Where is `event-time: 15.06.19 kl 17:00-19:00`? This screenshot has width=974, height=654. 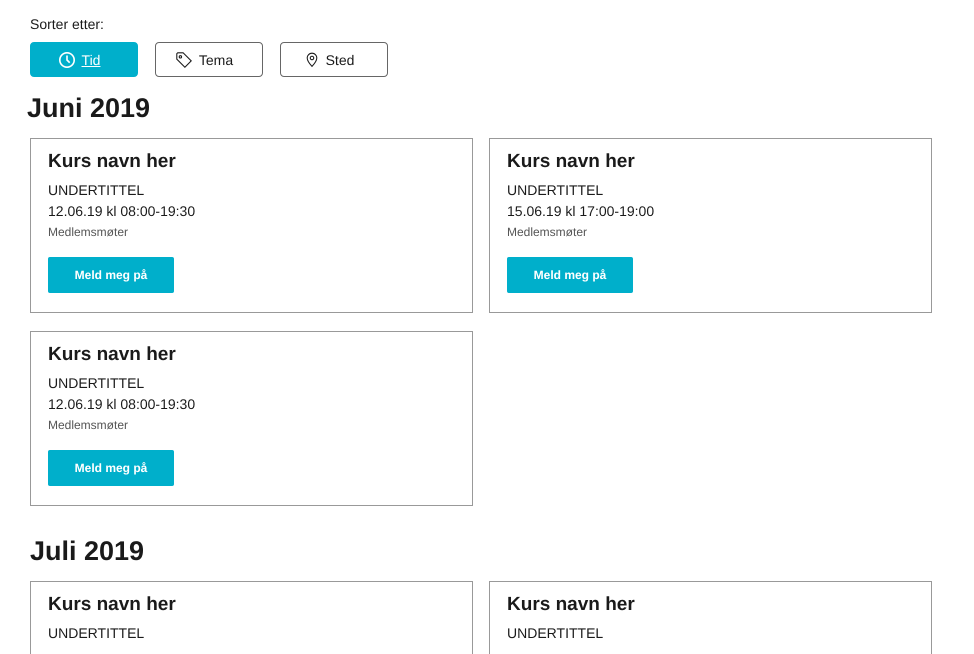
event-time: 15.06.19 kl 17:00-19:00 is located at coordinates (580, 211).